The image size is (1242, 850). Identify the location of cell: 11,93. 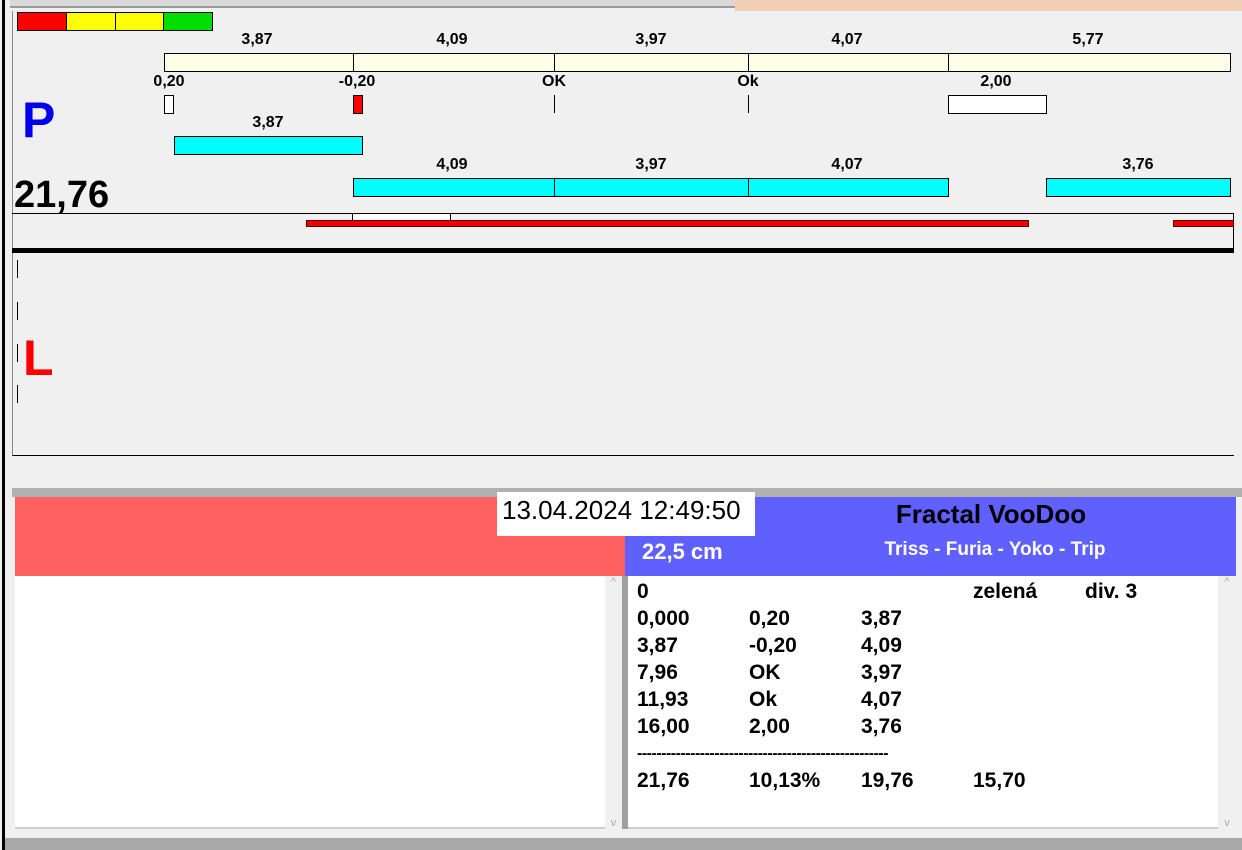
(663, 699).